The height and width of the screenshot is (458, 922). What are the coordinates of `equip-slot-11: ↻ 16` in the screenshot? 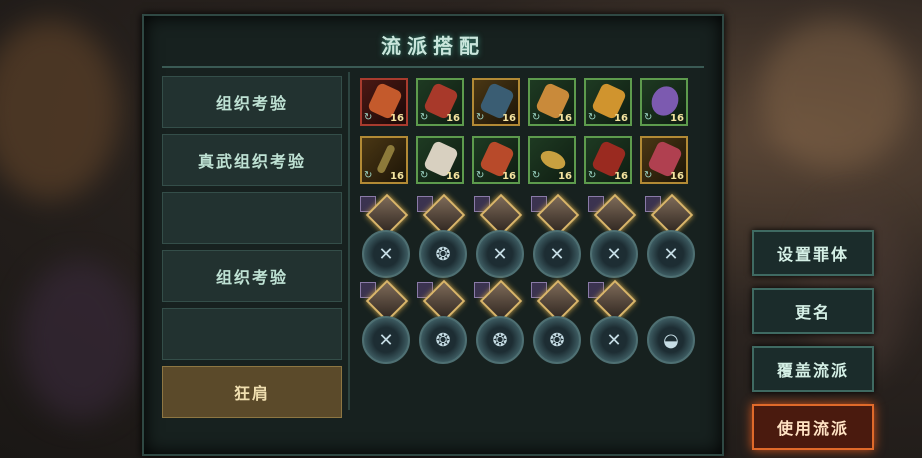 It's located at (608, 160).